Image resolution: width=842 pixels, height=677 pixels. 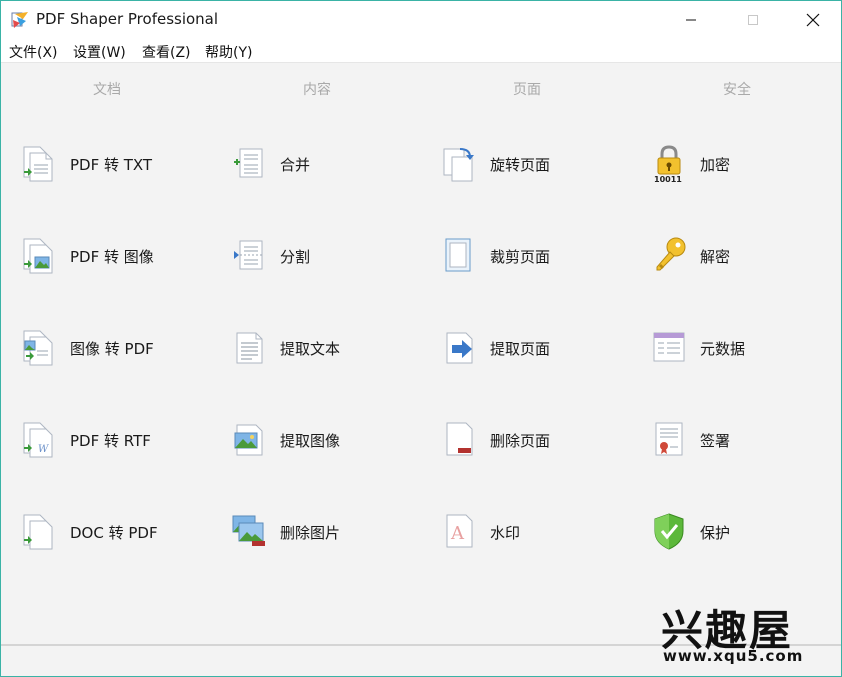 What do you see at coordinates (421, 51) in the screenshot?
I see `menu-bar: 文件(X) 设置(W) 查看(Z) 帮助(Y)` at bounding box center [421, 51].